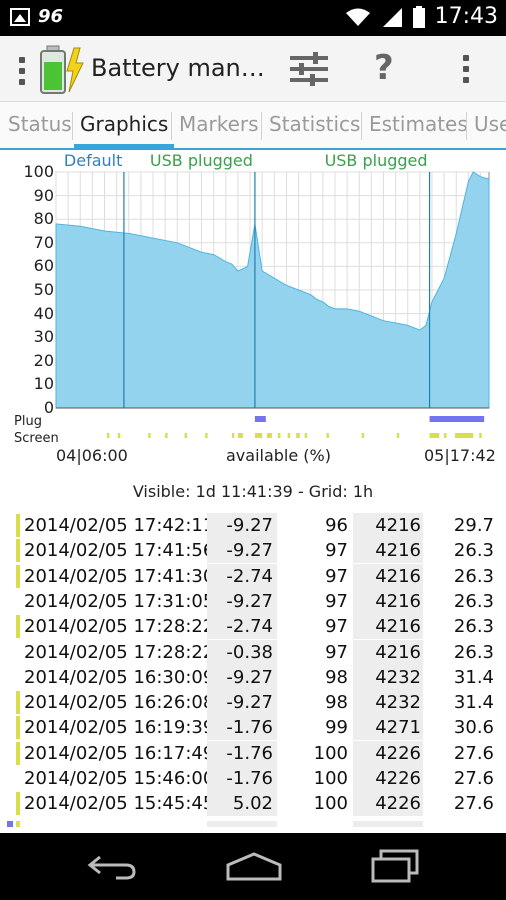 This screenshot has height=900, width=506. Describe the element at coordinates (253, 824) in the screenshot. I see `partial-row` at that location.